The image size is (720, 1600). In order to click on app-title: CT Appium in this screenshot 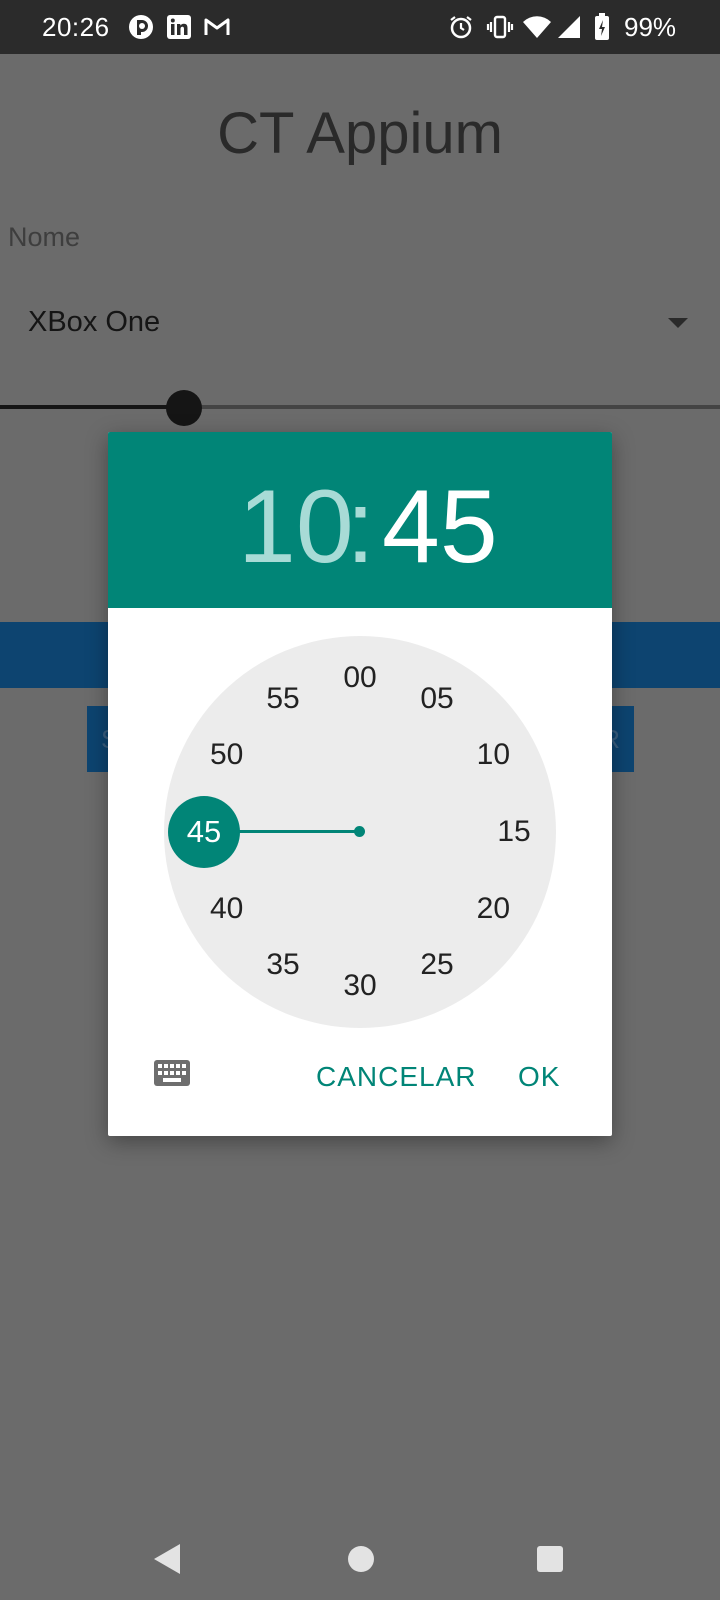, I will do `click(360, 133)`.